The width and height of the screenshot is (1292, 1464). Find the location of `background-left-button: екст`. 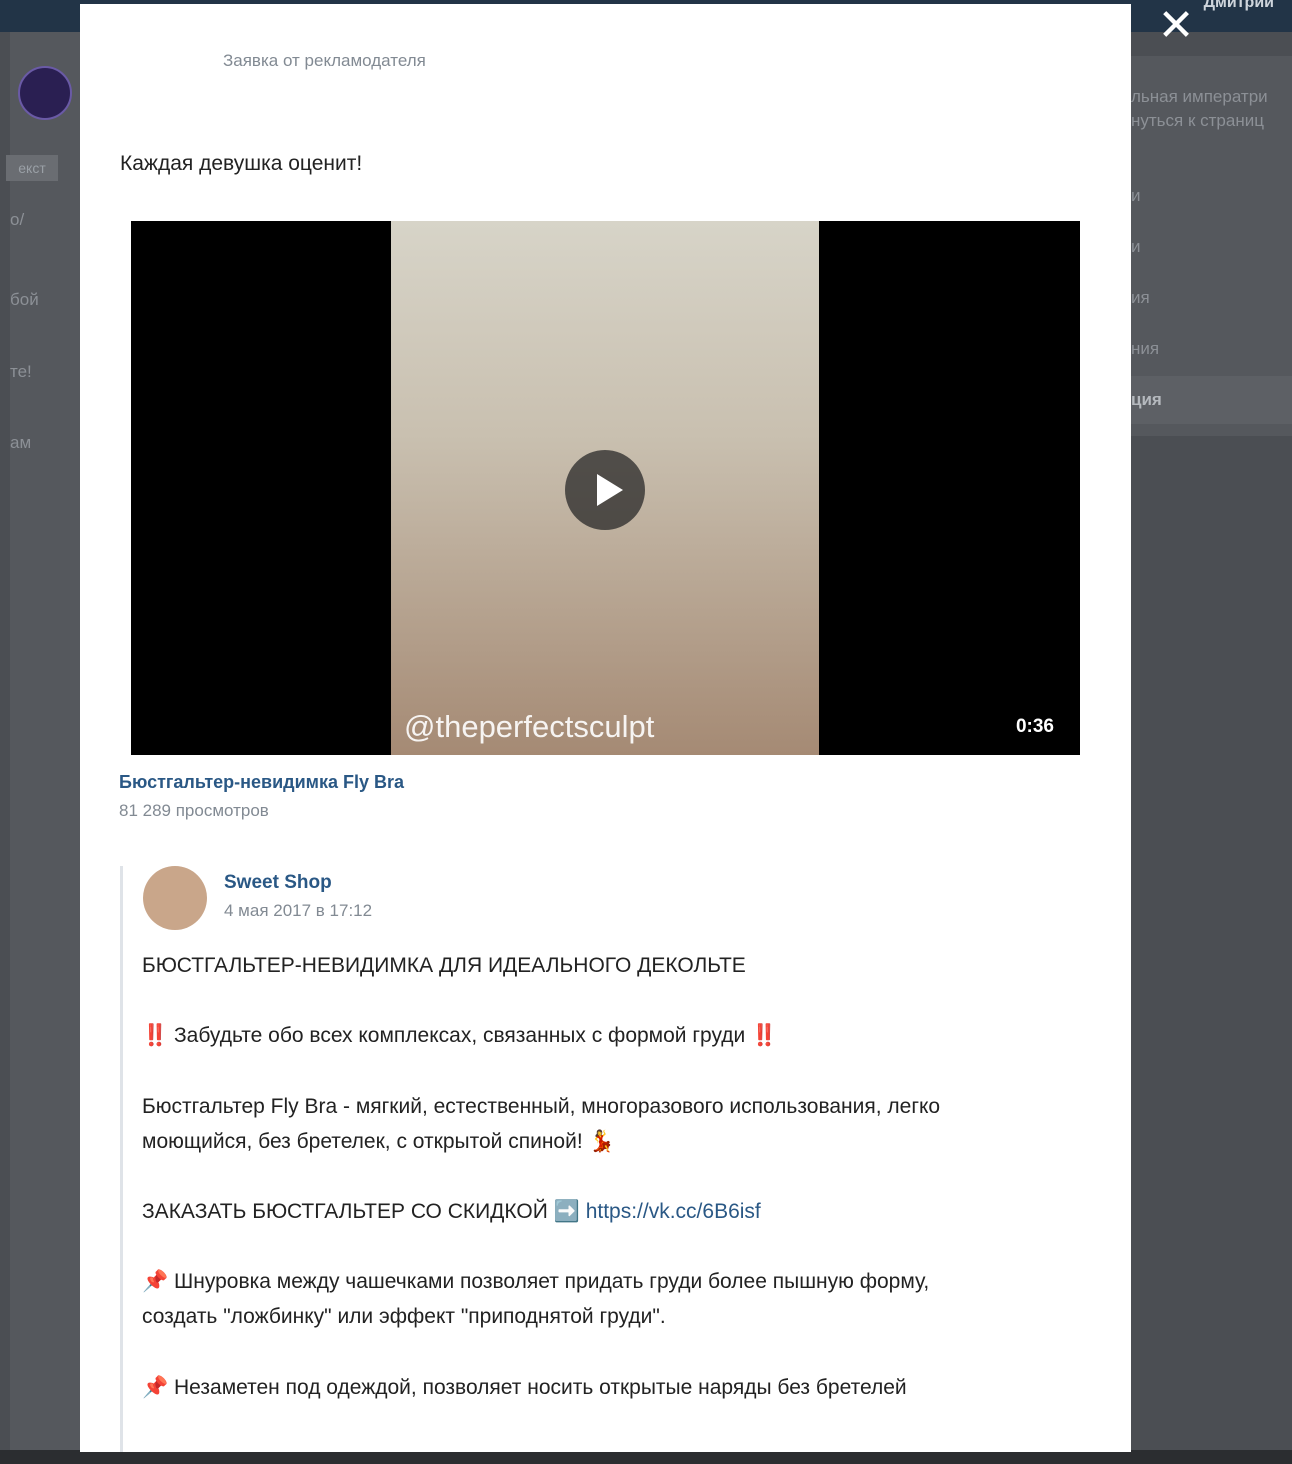

background-left-button: екст is located at coordinates (32, 168).